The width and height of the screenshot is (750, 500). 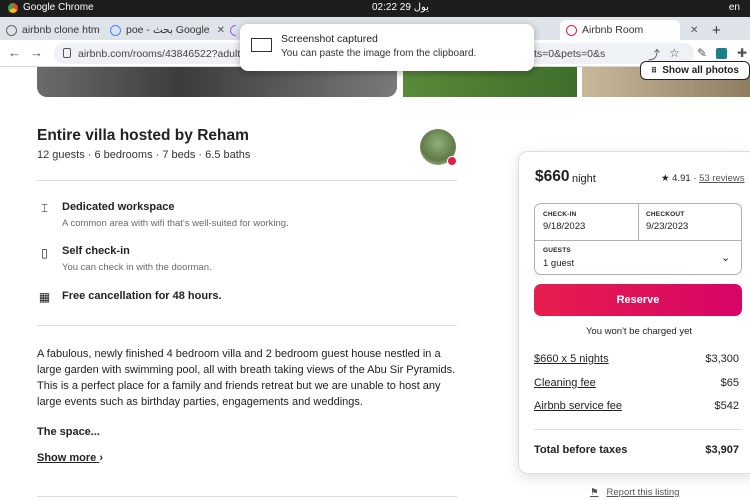 What do you see at coordinates (681, 178) in the screenshot?
I see `rating-value: 4.91` at bounding box center [681, 178].